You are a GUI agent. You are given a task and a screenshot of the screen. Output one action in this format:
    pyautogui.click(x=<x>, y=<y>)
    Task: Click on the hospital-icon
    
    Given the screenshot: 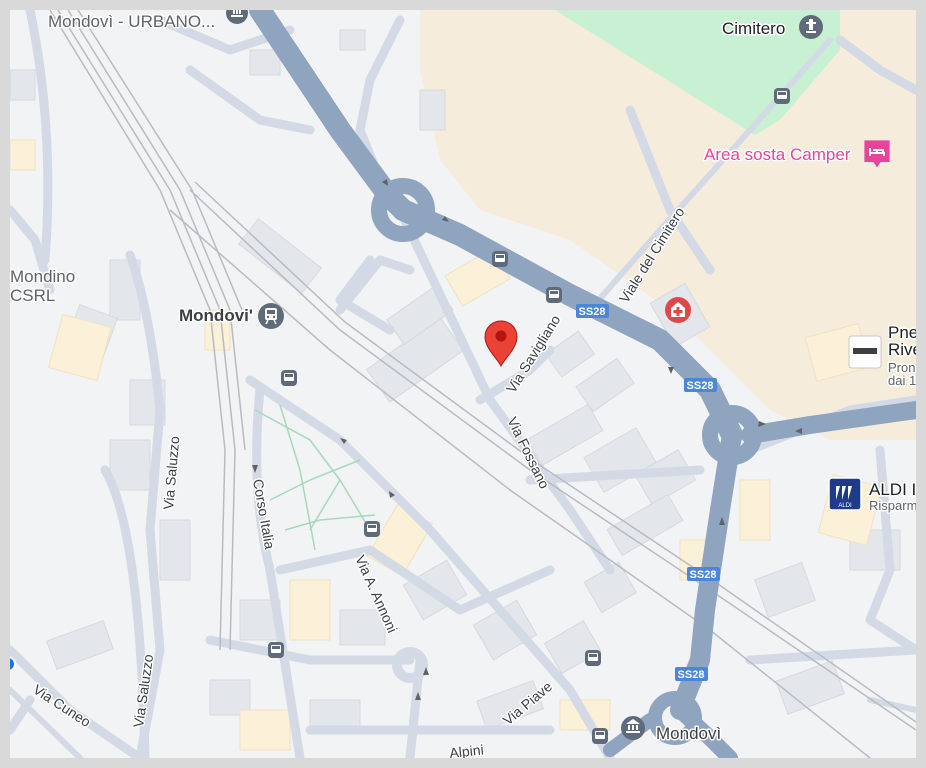 What is the action you would take?
    pyautogui.click(x=678, y=310)
    